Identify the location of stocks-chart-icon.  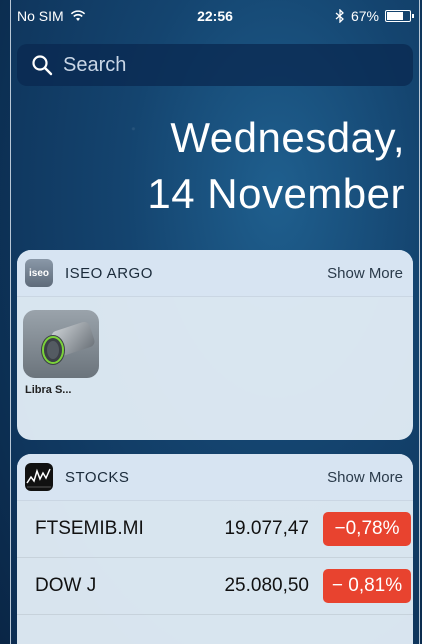
(38, 478).